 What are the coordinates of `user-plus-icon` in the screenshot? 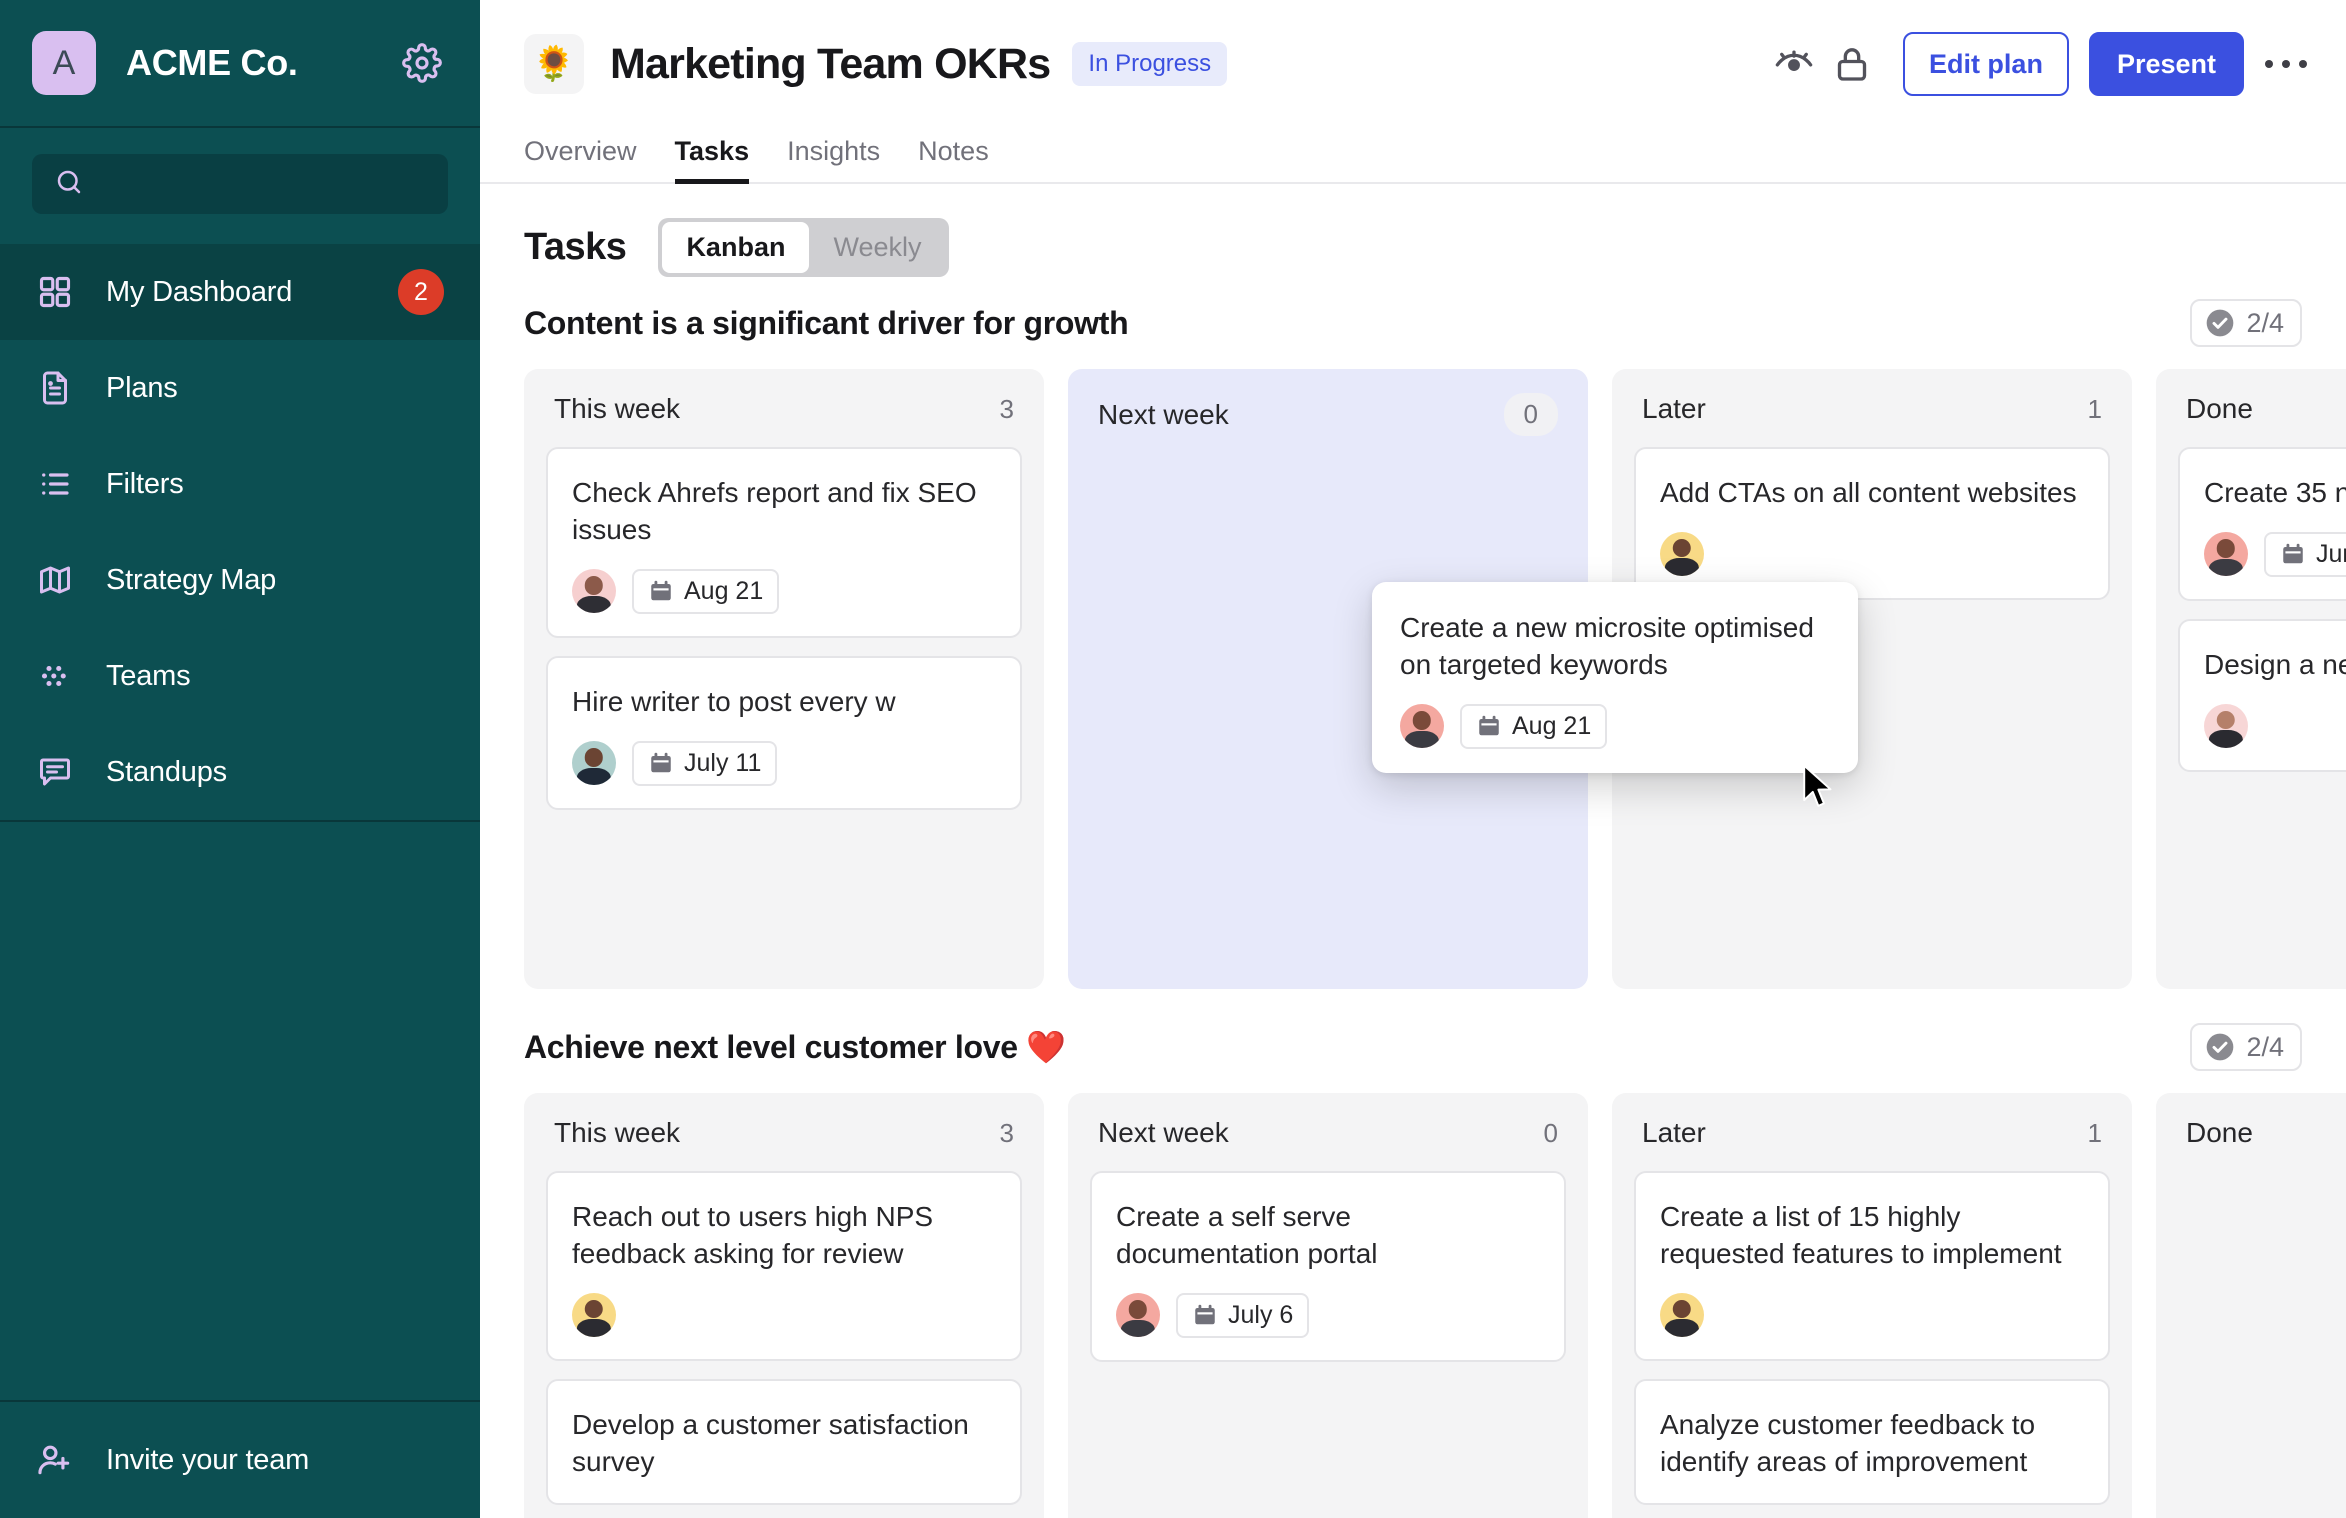 It's located at (55, 1460).